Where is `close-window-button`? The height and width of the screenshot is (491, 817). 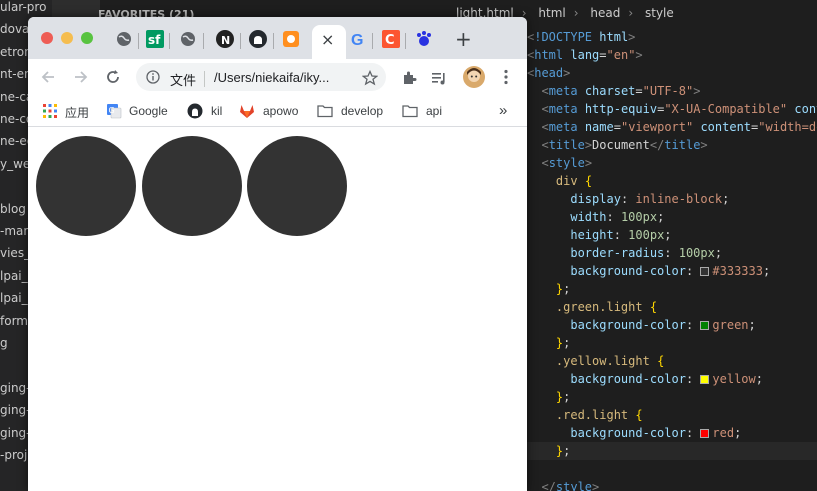
close-window-button is located at coordinates (47, 38).